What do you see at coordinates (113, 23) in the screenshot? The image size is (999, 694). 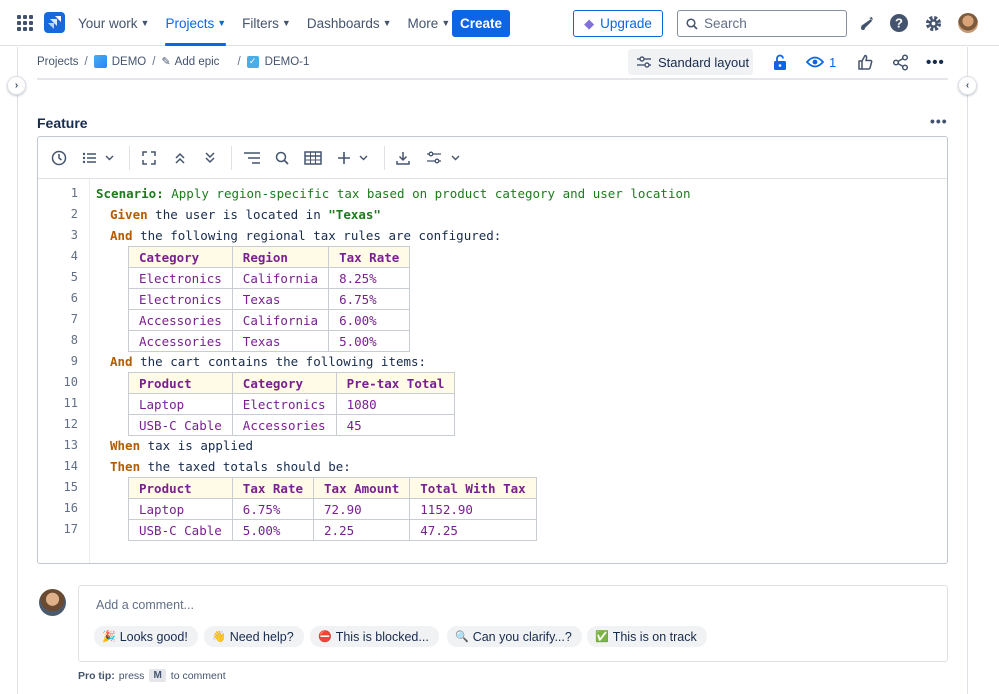 I see `nav-your-work: Your work ▼` at bounding box center [113, 23].